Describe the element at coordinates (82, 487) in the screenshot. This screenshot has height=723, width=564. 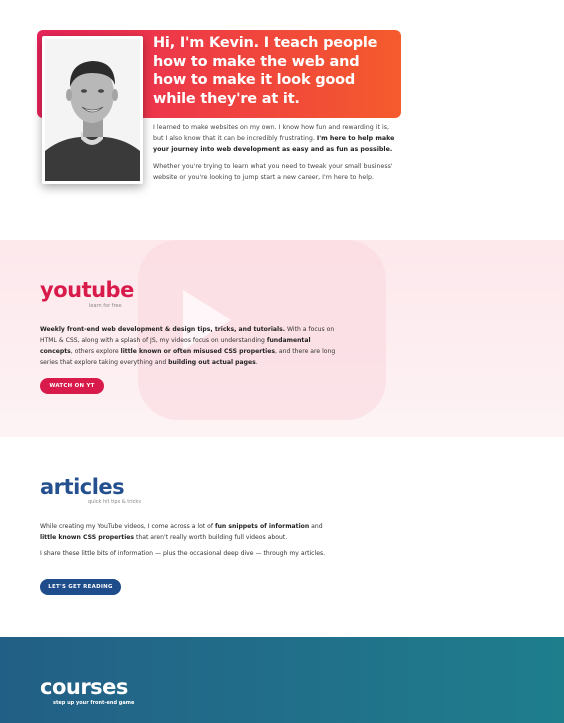
I see `articles-heading: articles` at that location.